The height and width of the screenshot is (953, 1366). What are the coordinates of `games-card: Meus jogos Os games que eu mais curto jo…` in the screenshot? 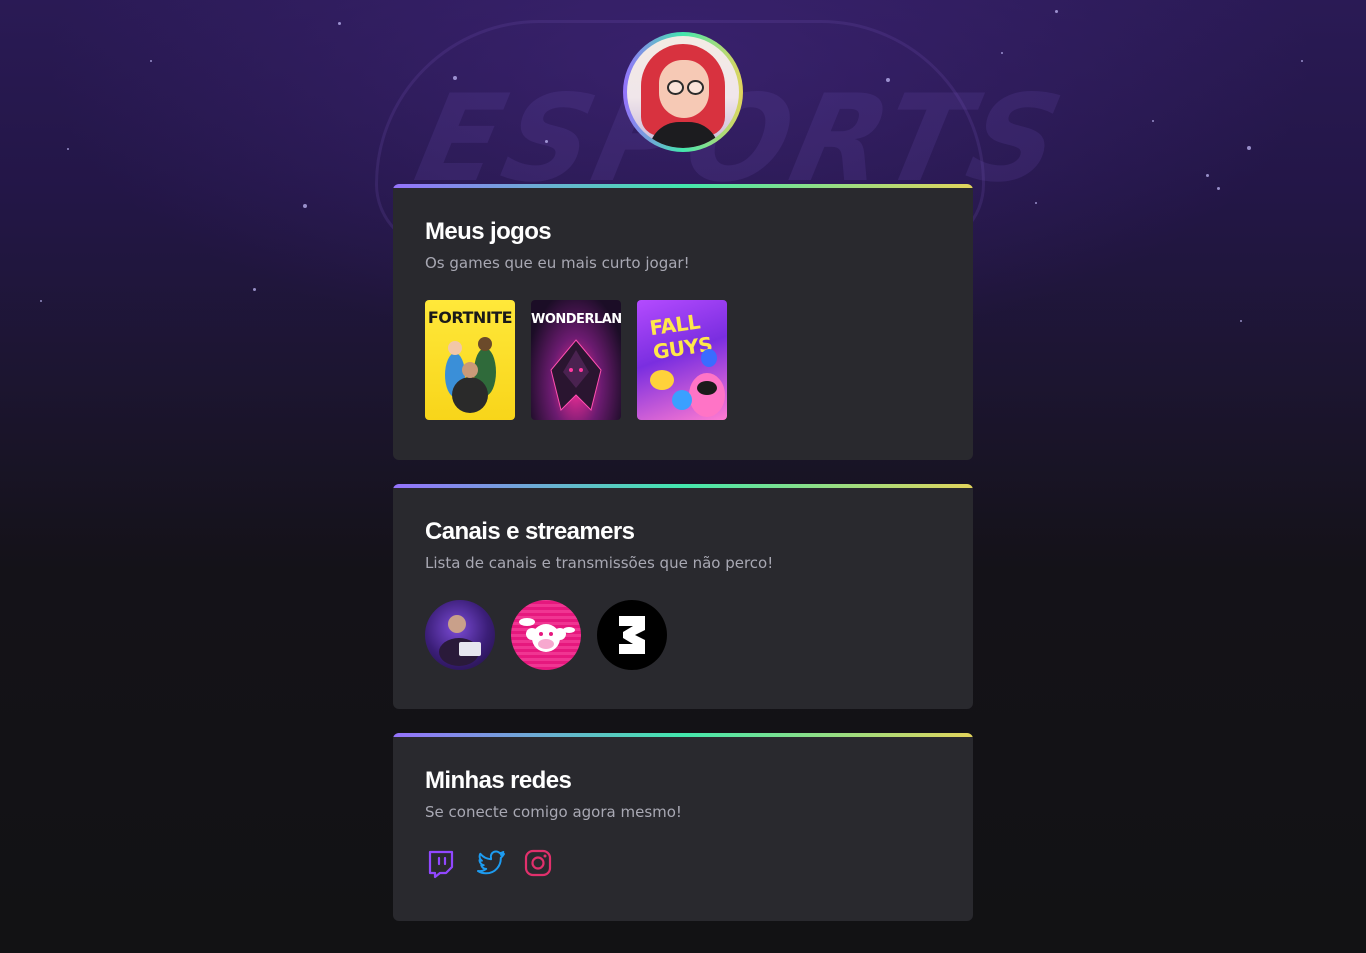 It's located at (683, 322).